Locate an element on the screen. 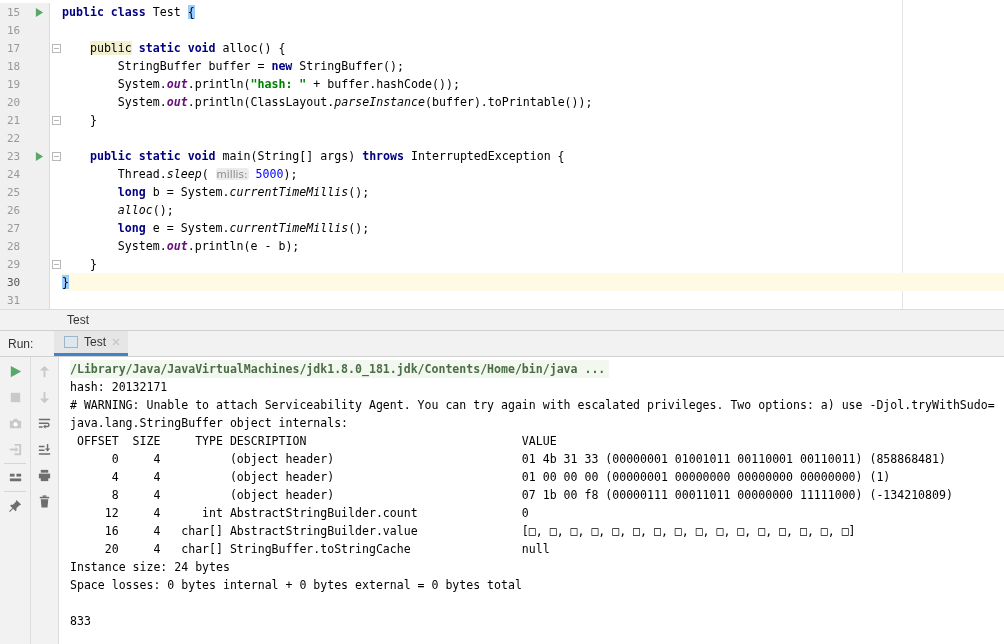  console-line: hash: 20132171 is located at coordinates (119, 387).